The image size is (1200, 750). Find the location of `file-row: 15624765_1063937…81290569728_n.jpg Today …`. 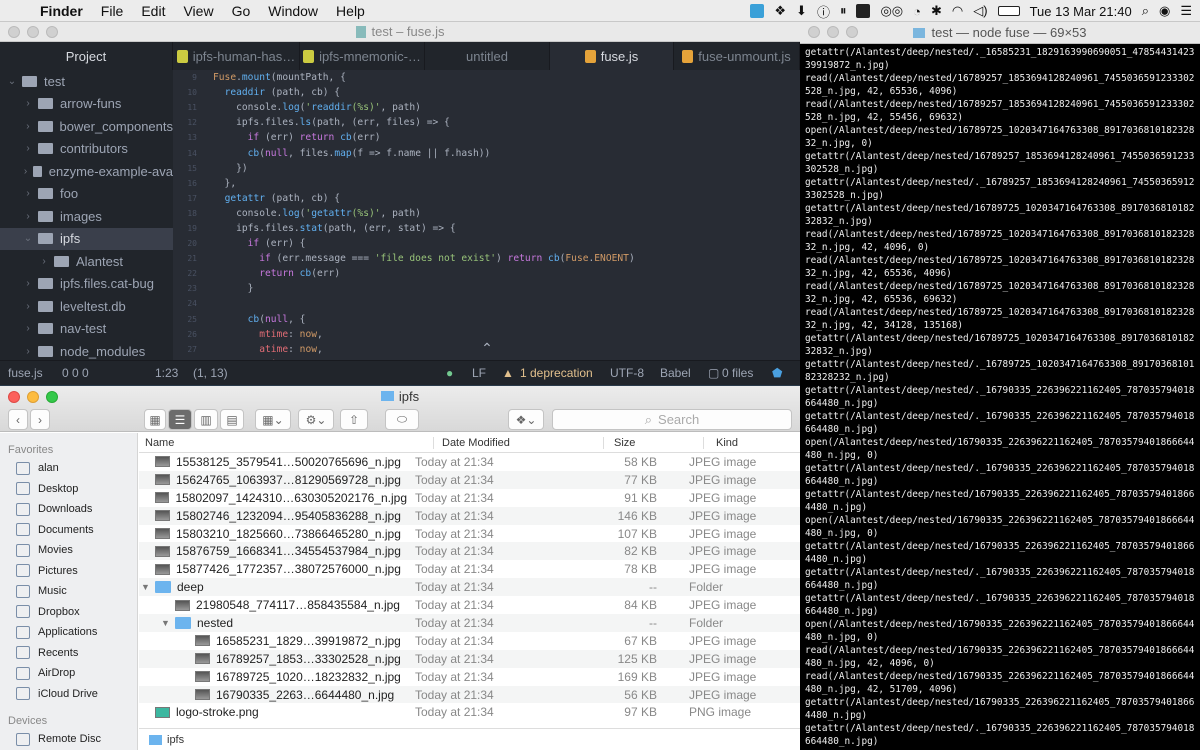

file-row: 15624765_1063937…81290569728_n.jpg Today … is located at coordinates (469, 479).